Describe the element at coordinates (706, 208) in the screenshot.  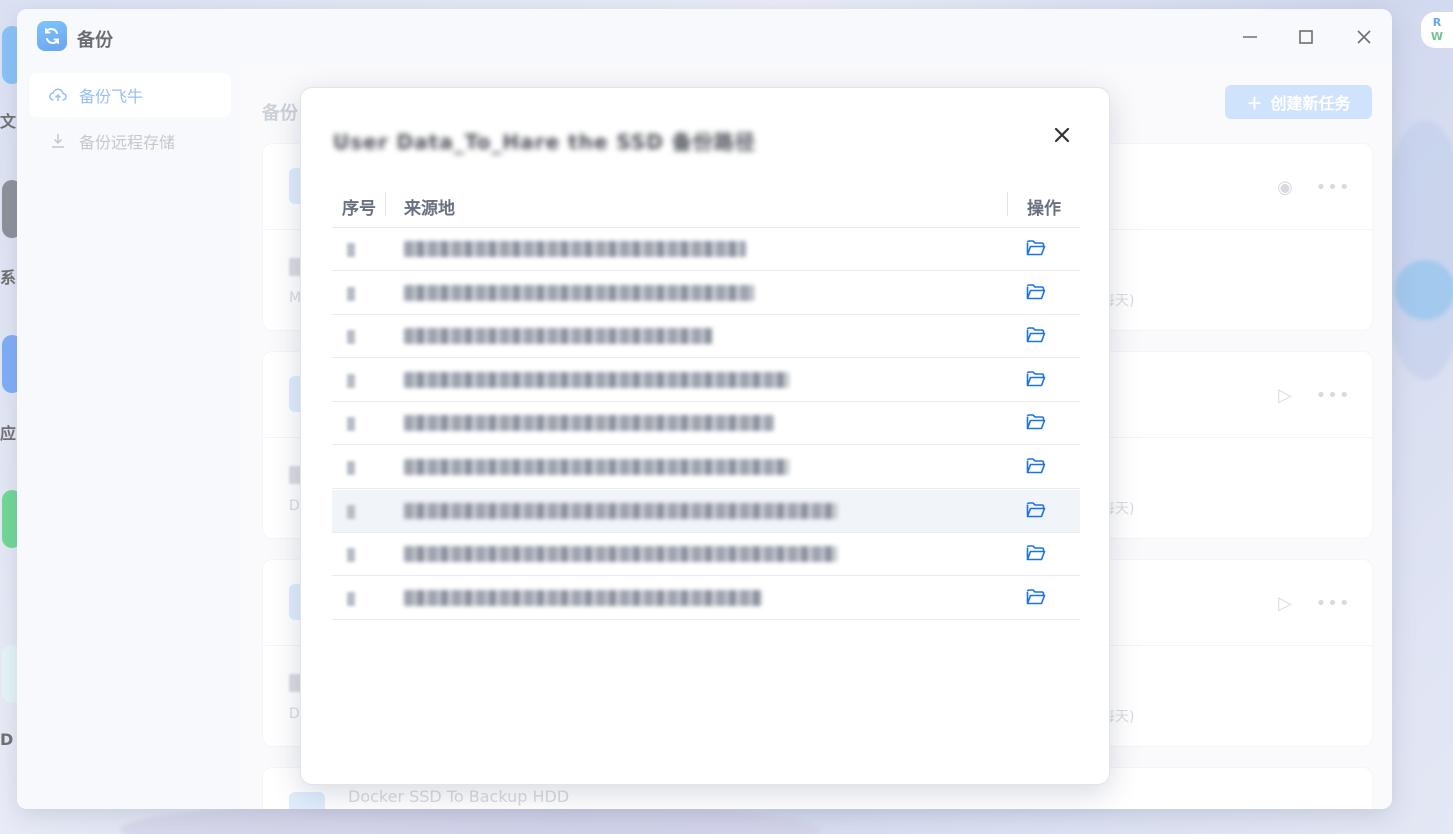
I see `table-header: 序号 来源地 操作` at that location.